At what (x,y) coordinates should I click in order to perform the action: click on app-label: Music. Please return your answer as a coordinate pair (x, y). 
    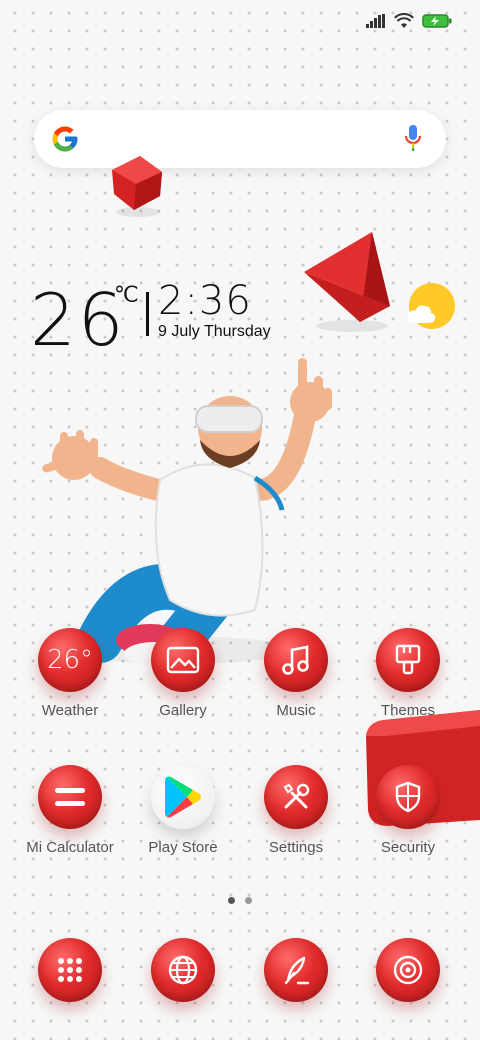
    Looking at the image, I should click on (296, 710).